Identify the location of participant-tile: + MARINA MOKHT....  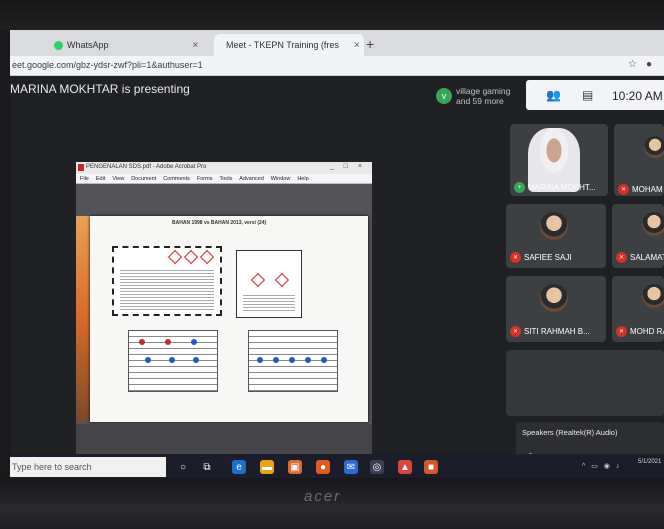
(559, 160).